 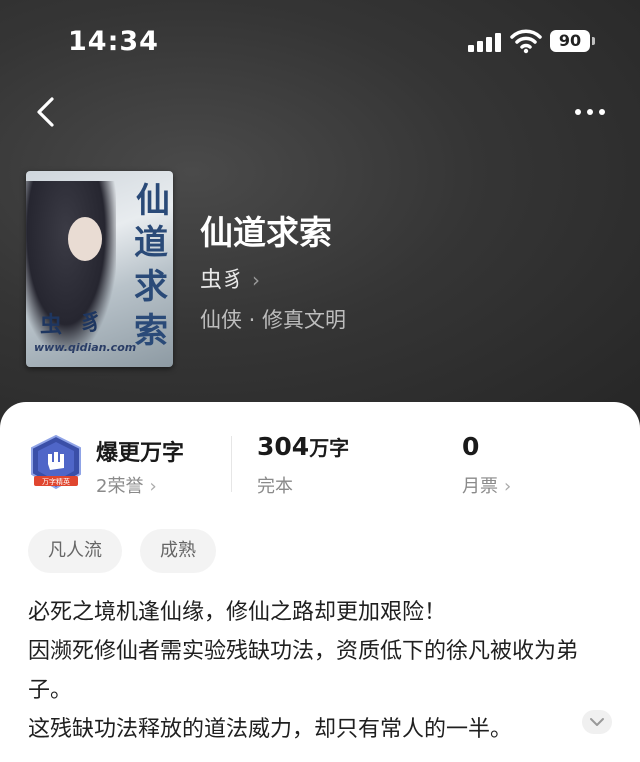 I want to click on signal-icon, so click(x=485, y=42).